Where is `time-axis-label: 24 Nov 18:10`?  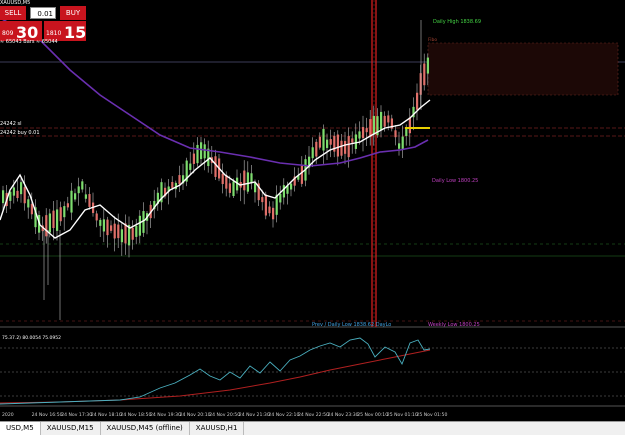
time-axis-label: 24 Nov 18:10 is located at coordinates (106, 415).